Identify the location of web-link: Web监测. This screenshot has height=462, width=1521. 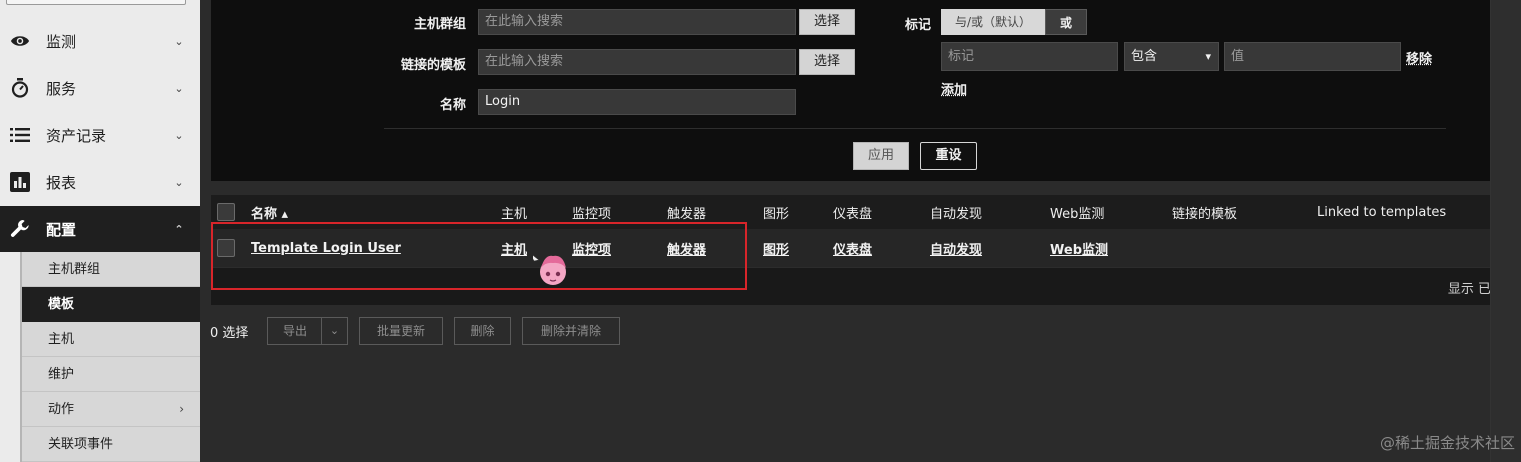
(1079, 248).